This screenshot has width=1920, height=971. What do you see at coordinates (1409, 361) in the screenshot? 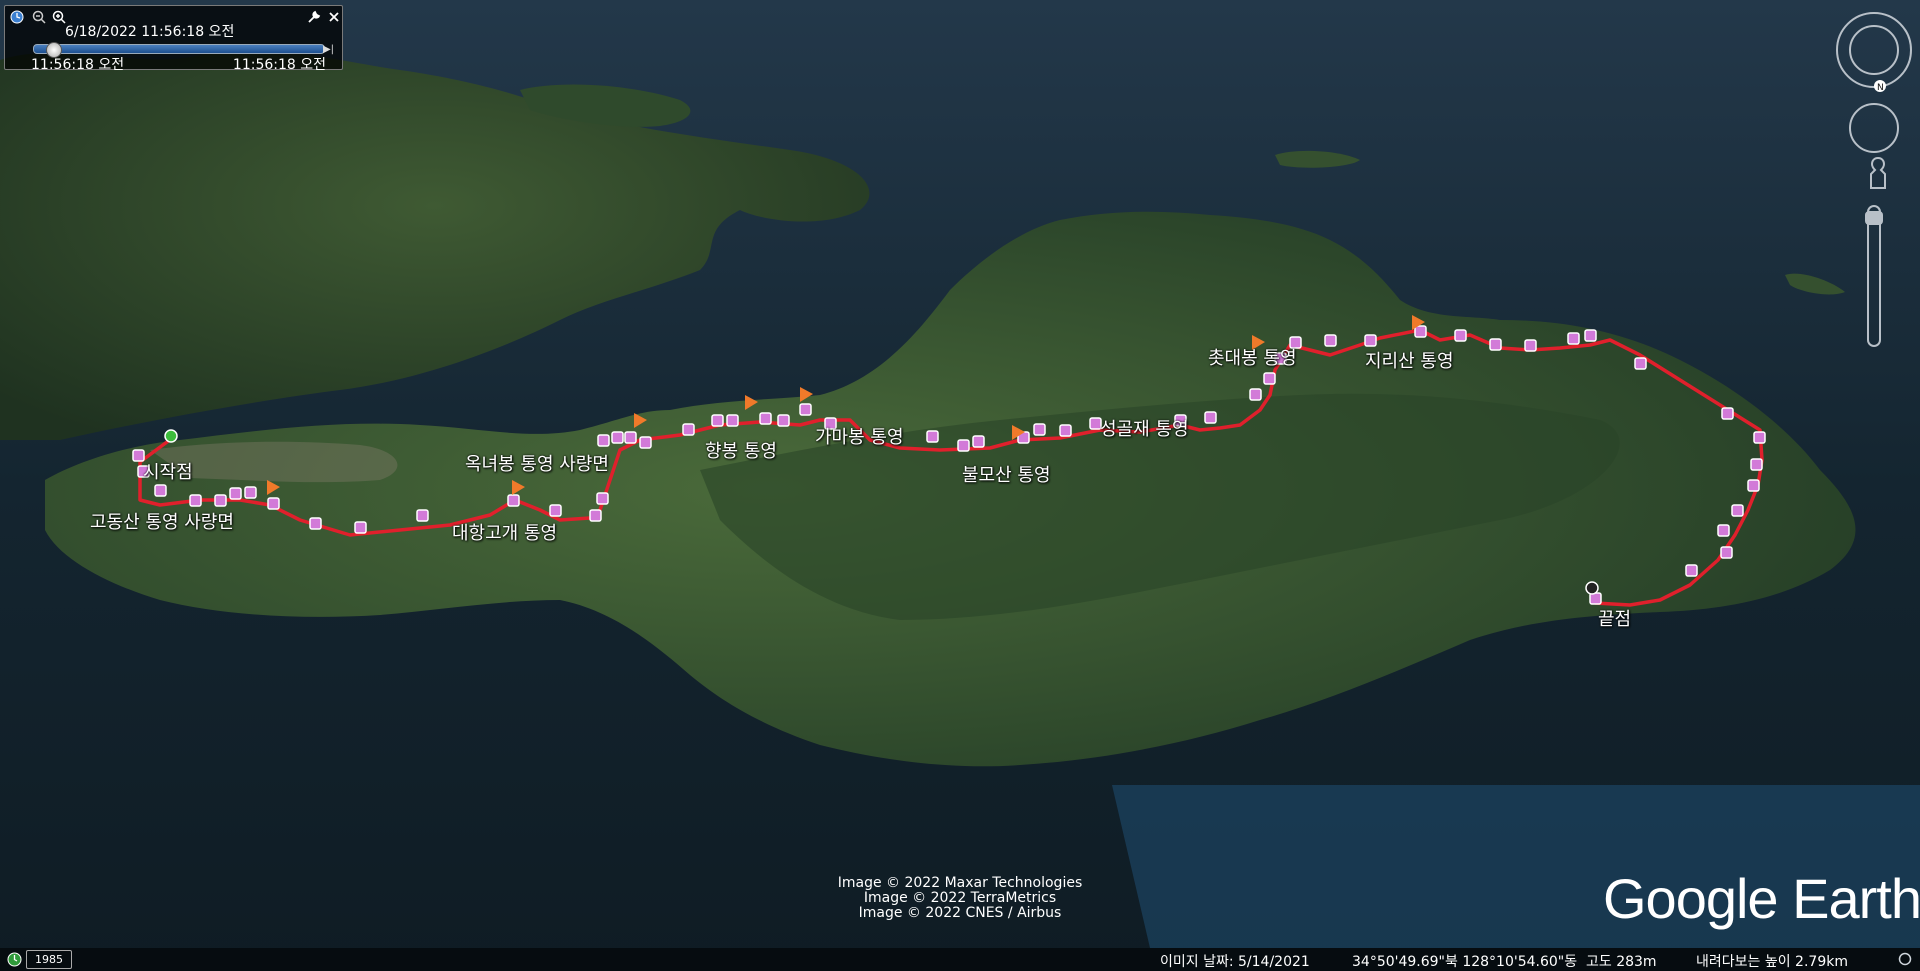
I see `label-jirisan: 지리산 통영` at bounding box center [1409, 361].